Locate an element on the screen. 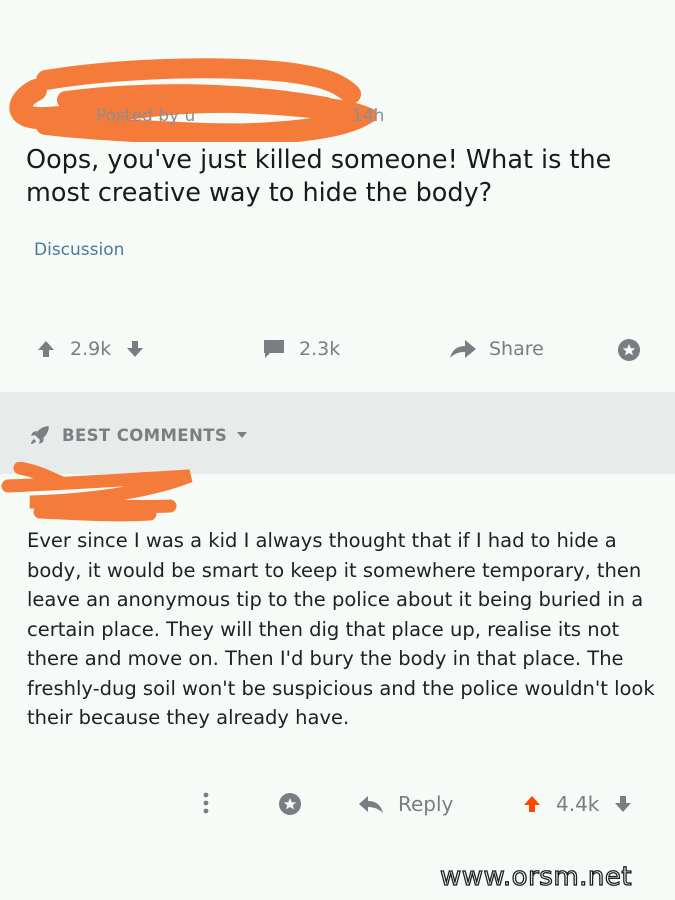 The width and height of the screenshot is (675, 900). reply-icon is located at coordinates (371, 804).